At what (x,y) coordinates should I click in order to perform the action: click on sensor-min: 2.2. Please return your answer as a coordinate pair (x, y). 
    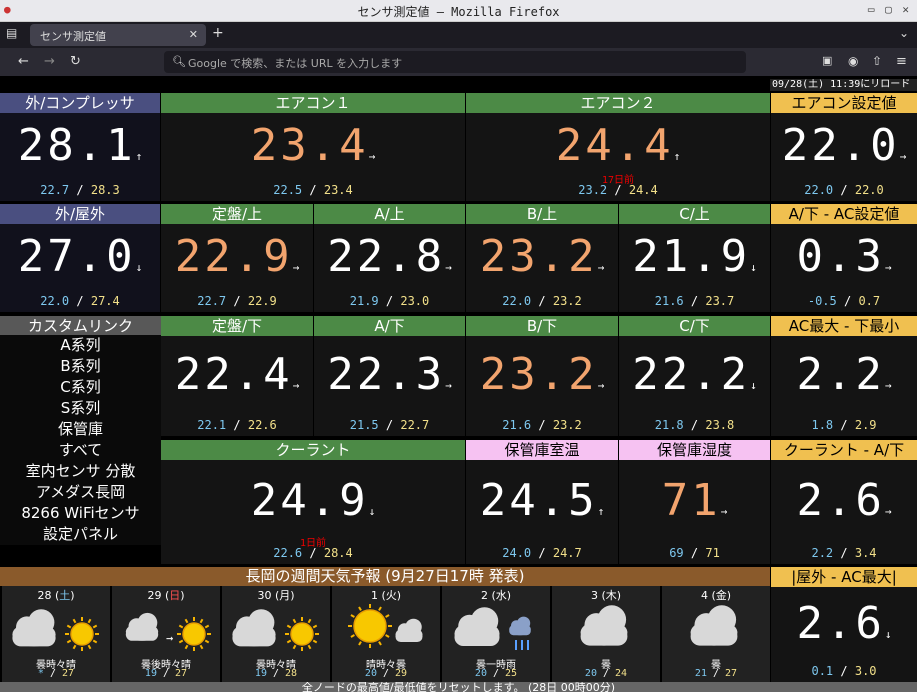
    Looking at the image, I should click on (822, 553).